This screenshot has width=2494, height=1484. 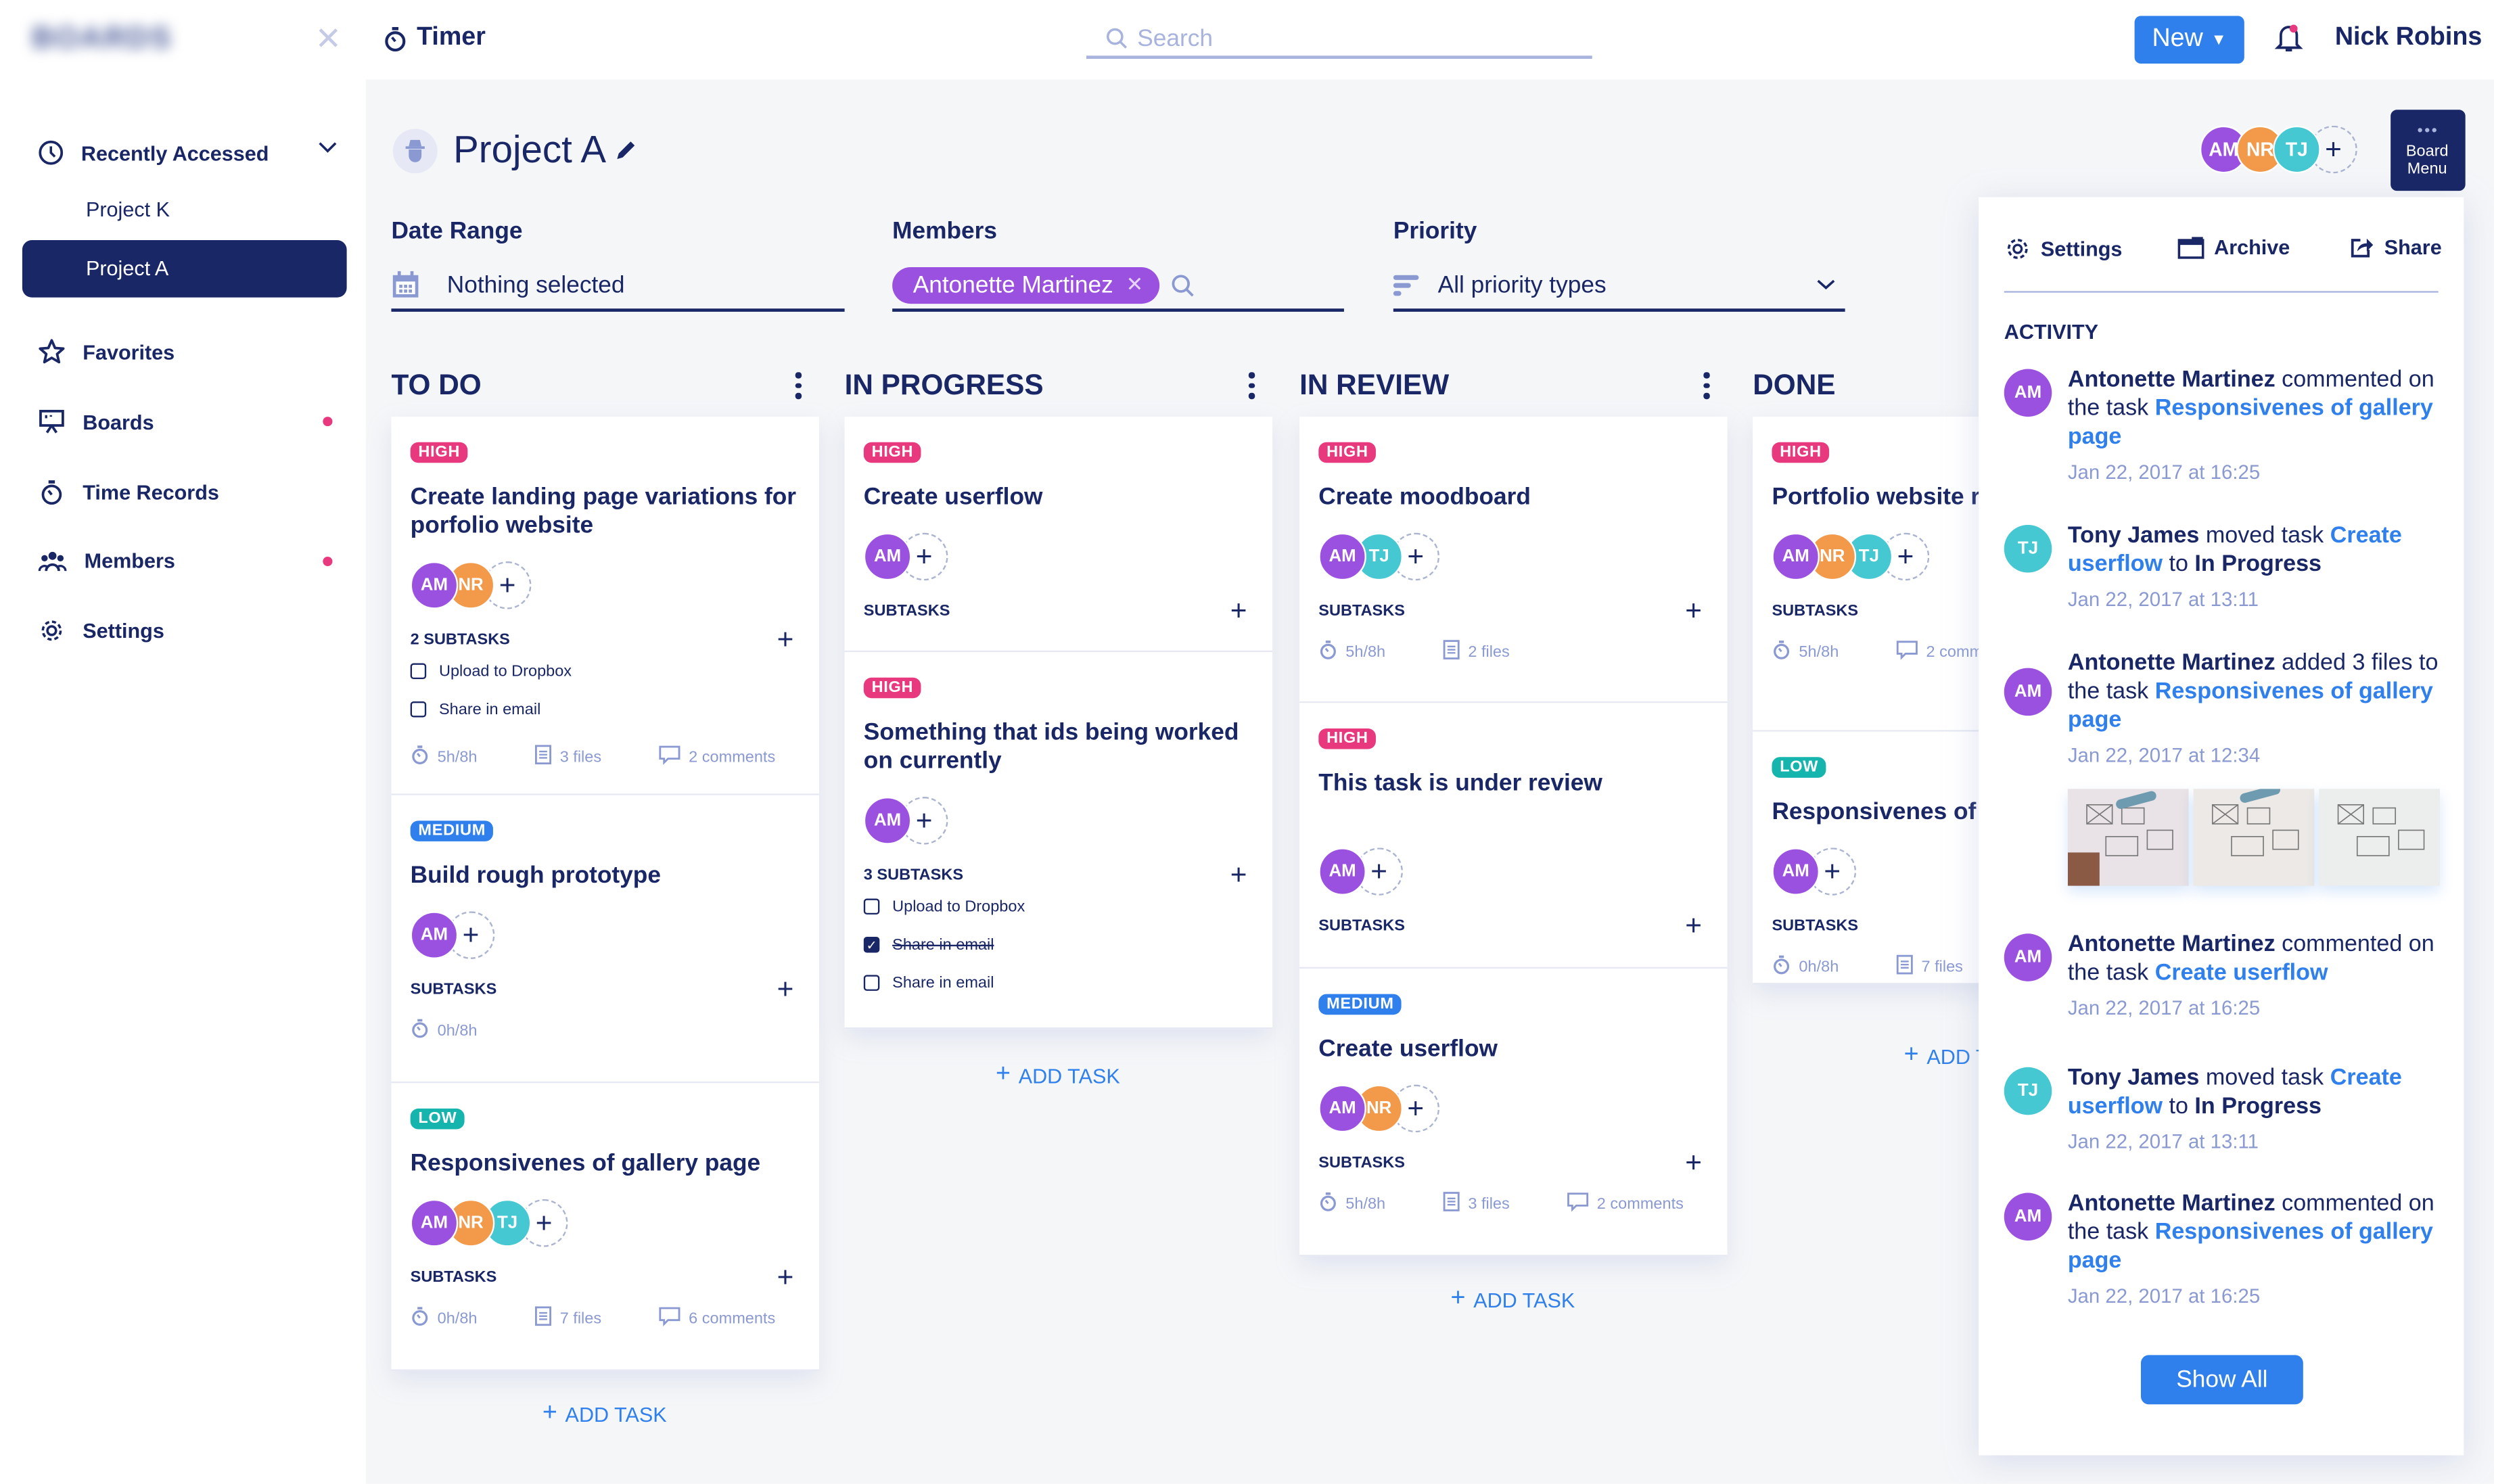 I want to click on files-value: 2 files, so click(x=1489, y=652).